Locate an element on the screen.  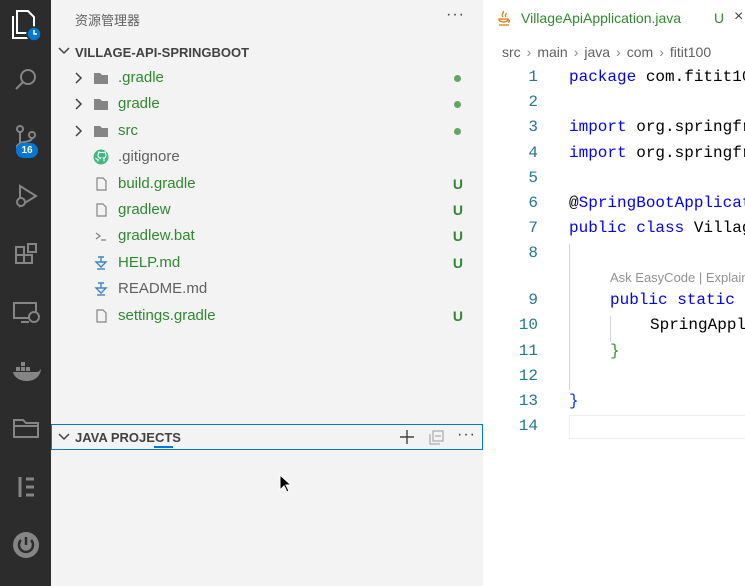
tree-item-build-gradle: build.gradle U is located at coordinates (267, 184).